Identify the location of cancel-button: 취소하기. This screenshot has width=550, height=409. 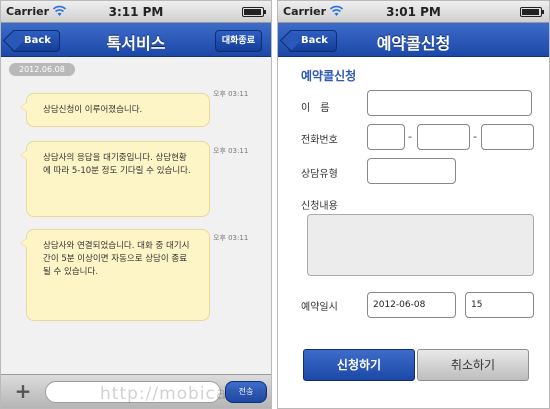
(473, 365).